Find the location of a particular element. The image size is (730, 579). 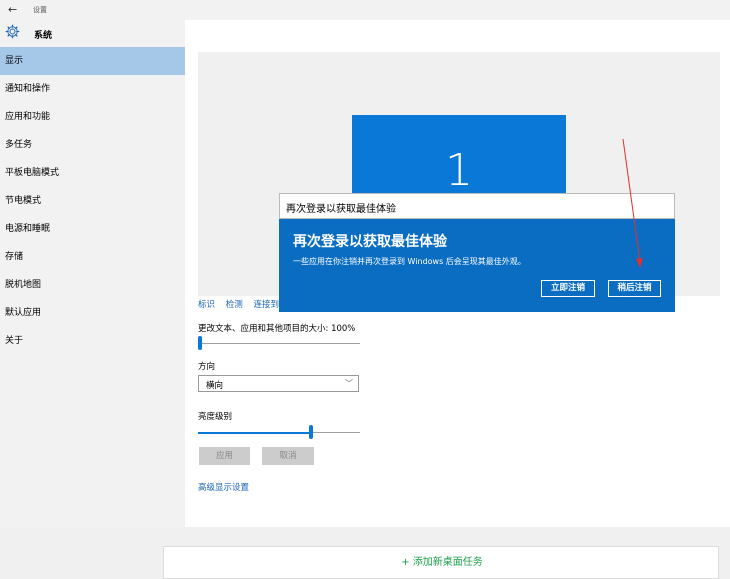

identify-link: 标识 is located at coordinates (206, 305).